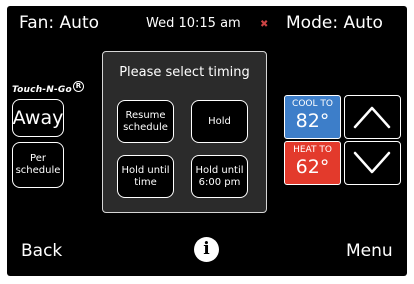  What do you see at coordinates (193, 23) in the screenshot?
I see `date-time: Wed 10:15 am` at bounding box center [193, 23].